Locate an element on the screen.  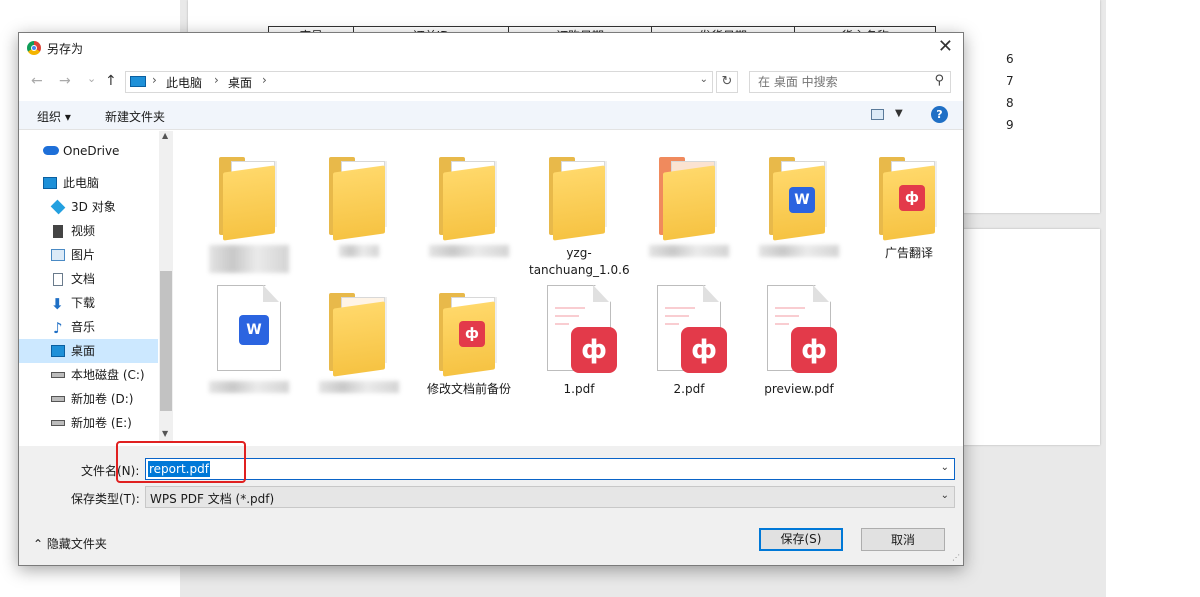
file-label: preview.pdf is located at coordinates (799, 389).